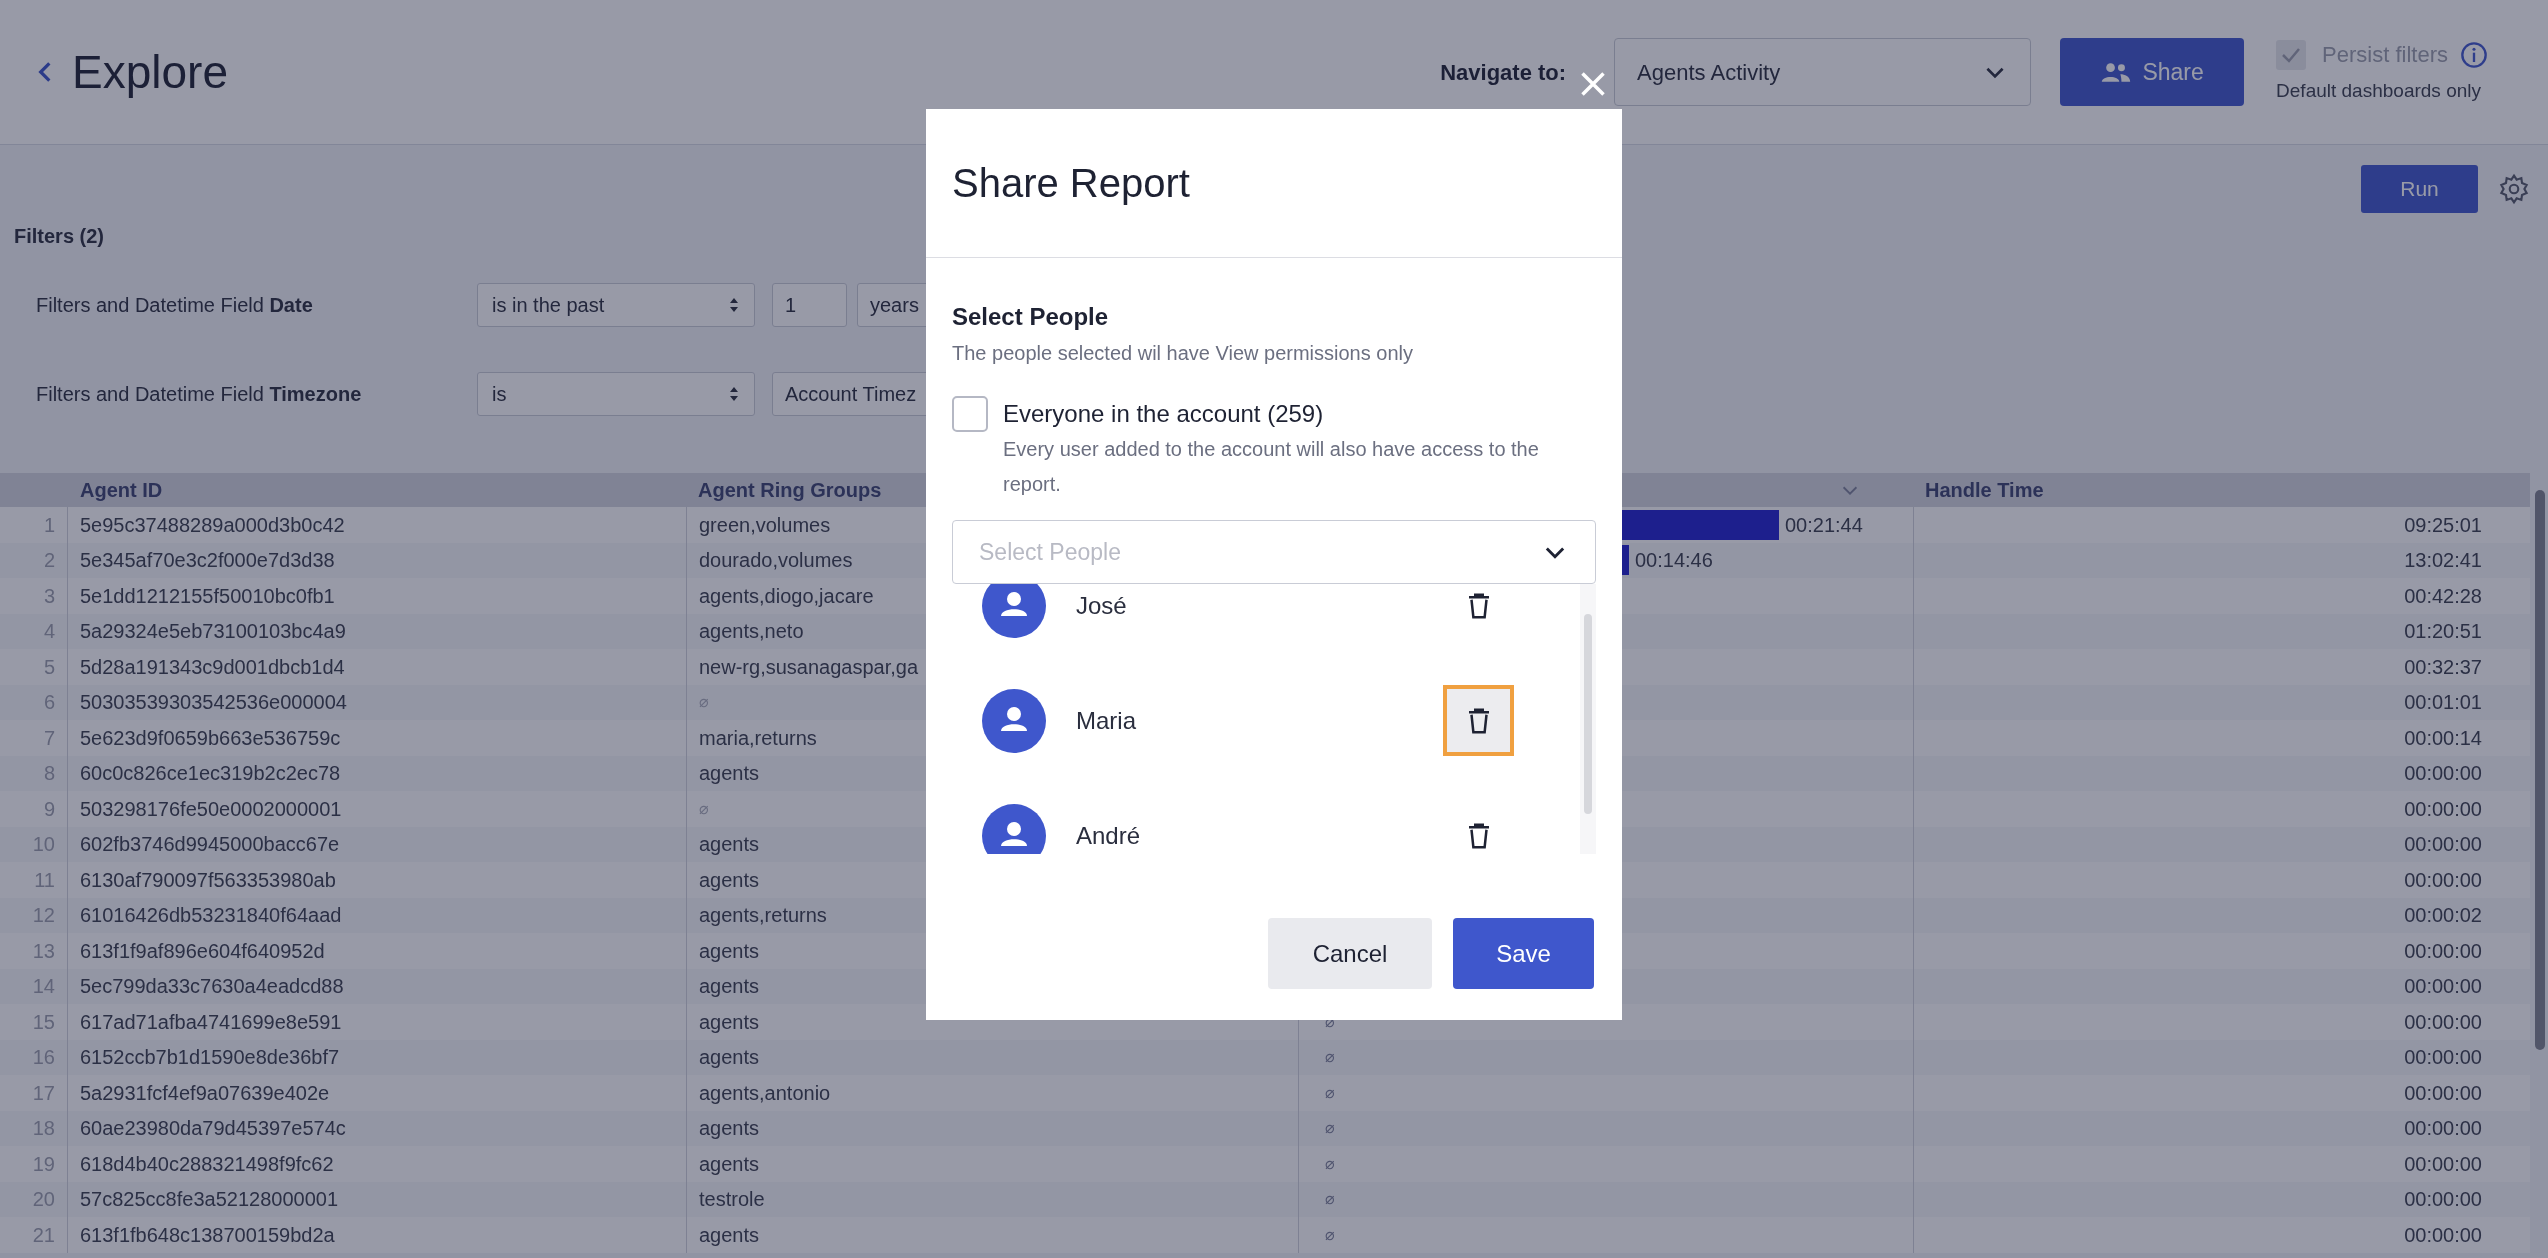 The height and width of the screenshot is (1258, 2548). Describe the element at coordinates (786, 596) in the screenshot. I see `table-cell-text: agents,diogo,jacare` at that location.